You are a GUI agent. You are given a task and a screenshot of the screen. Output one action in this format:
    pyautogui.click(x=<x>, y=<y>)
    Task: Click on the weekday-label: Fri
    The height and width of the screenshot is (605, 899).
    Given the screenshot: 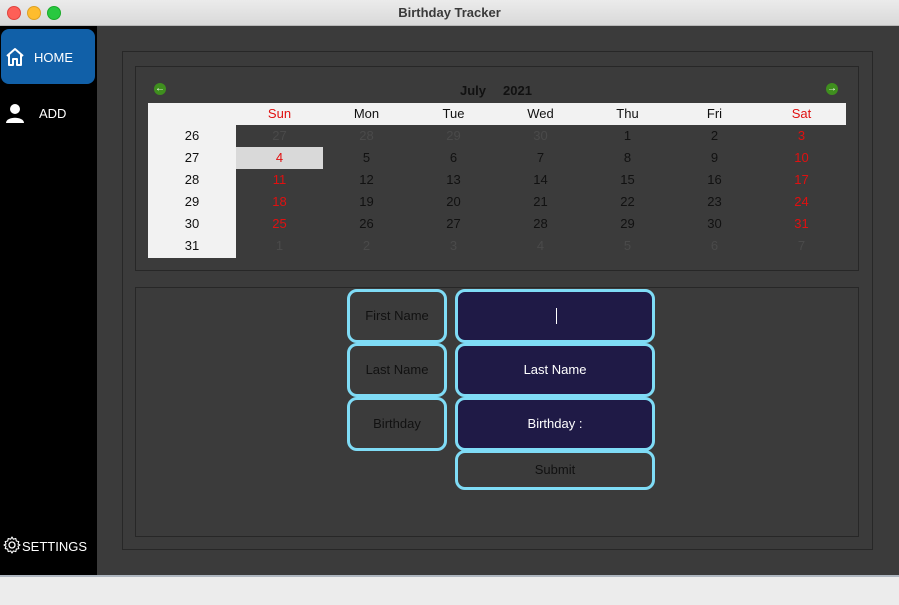 What is the action you would take?
    pyautogui.click(x=714, y=113)
    